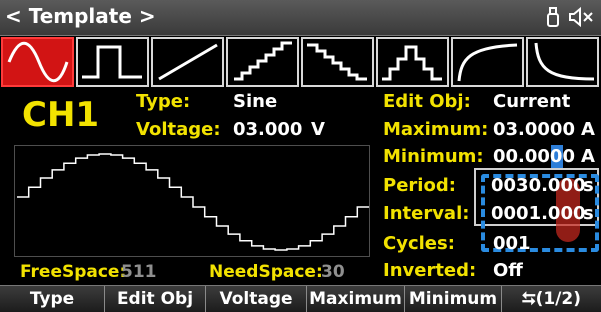 This screenshot has height=312, width=601. Describe the element at coordinates (508, 270) in the screenshot. I see `inverted-value: Off` at that location.